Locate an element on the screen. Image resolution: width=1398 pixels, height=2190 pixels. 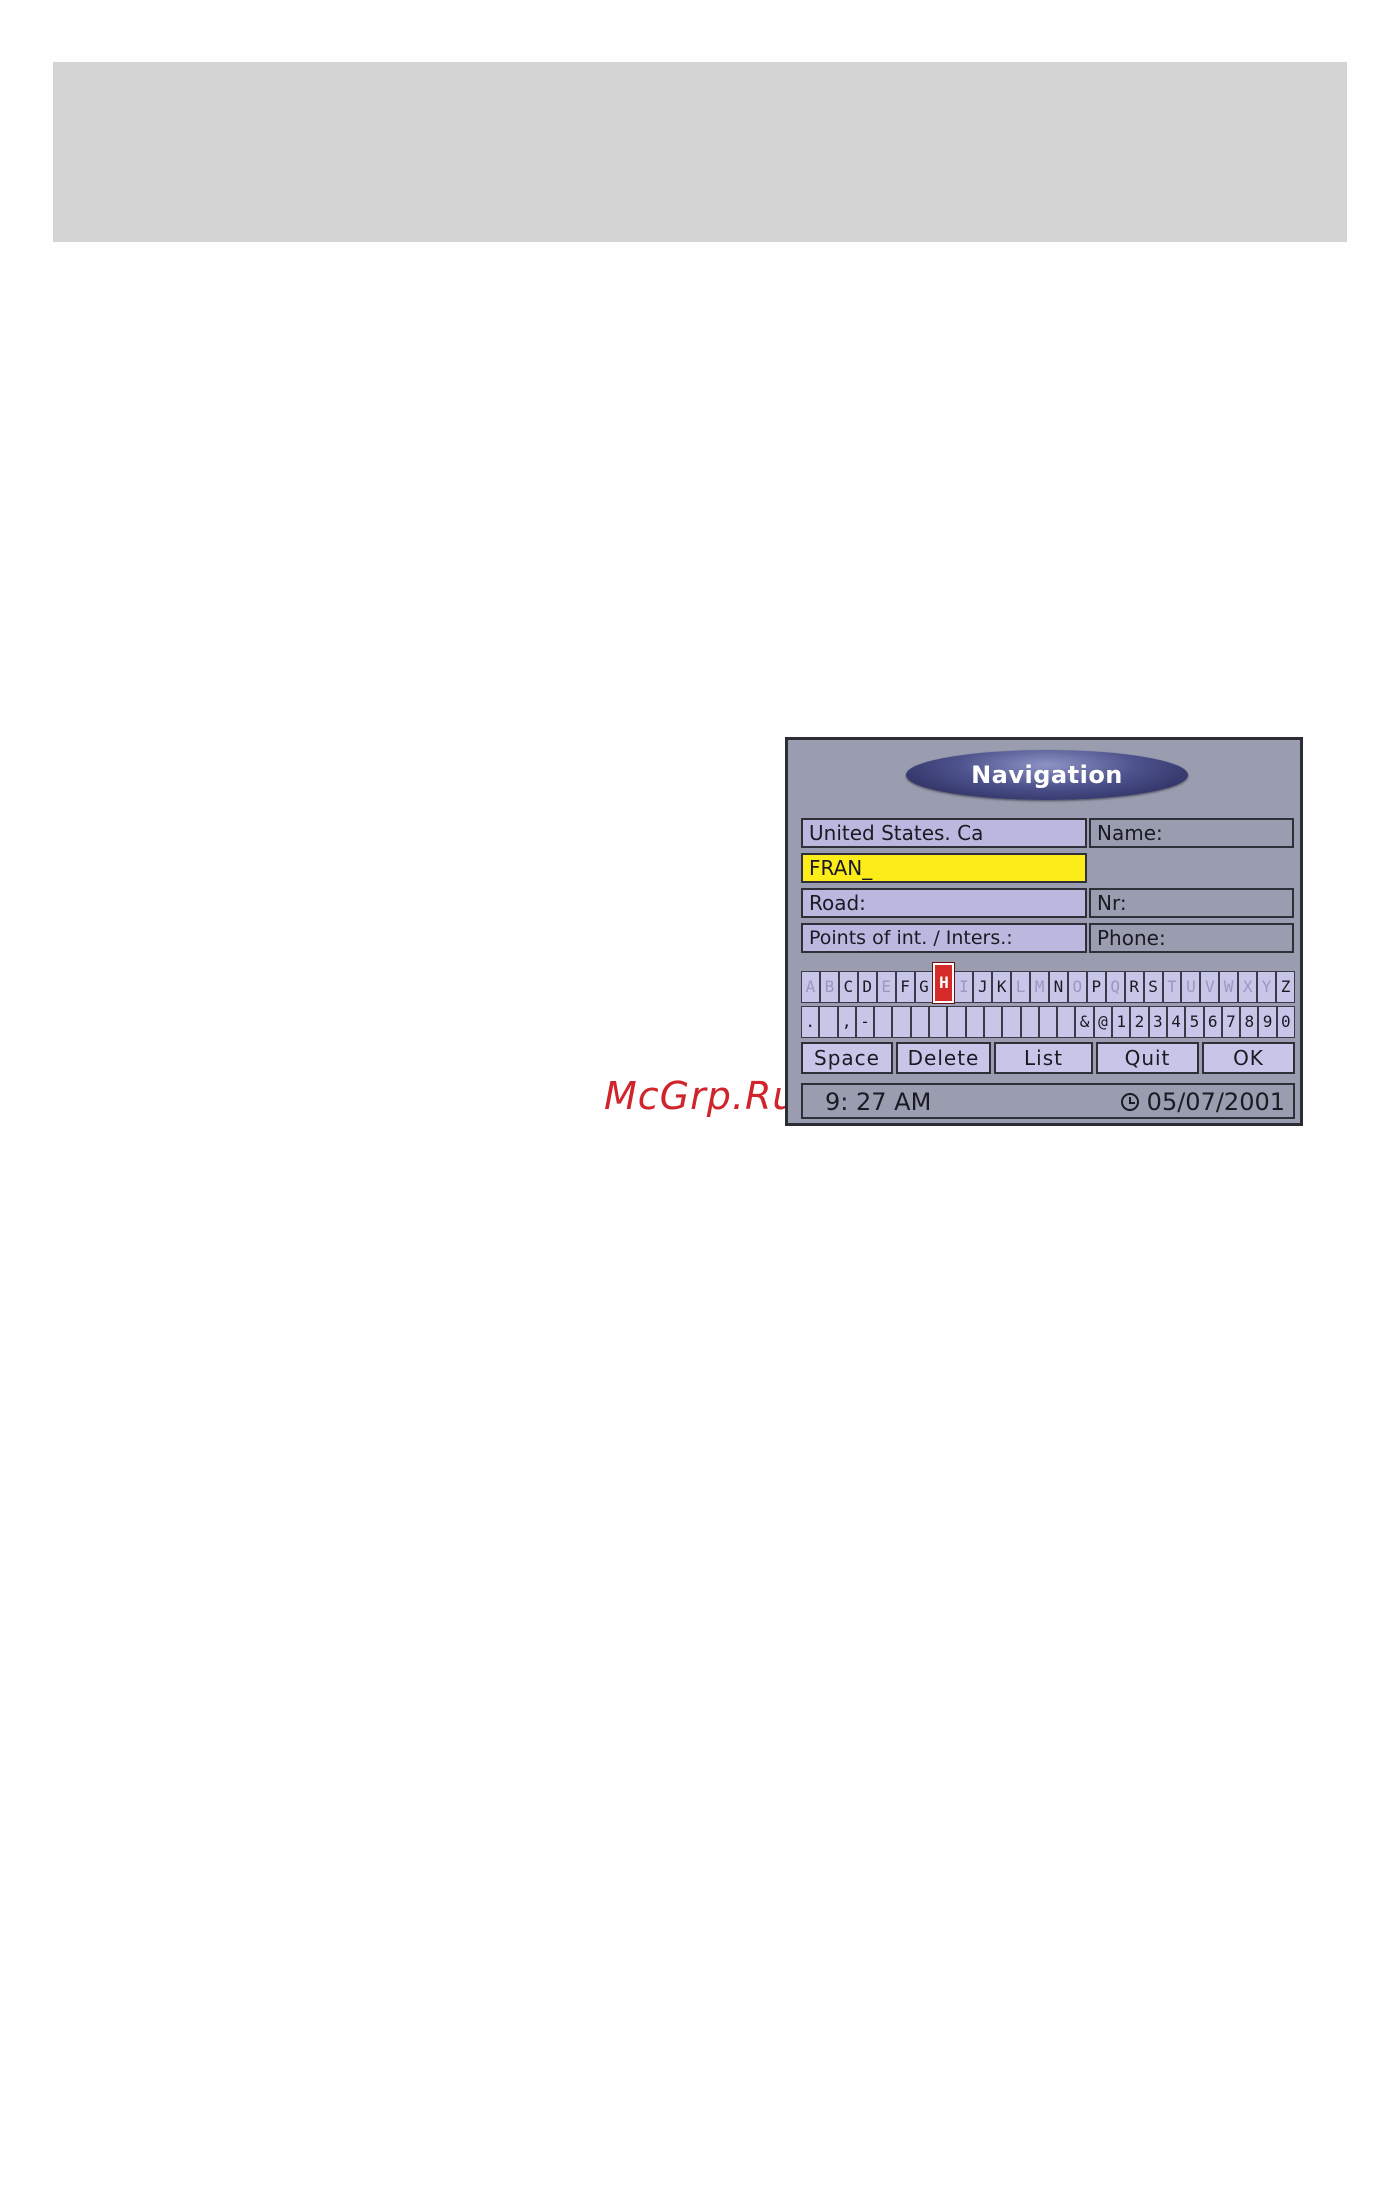
key-symbol-23: 7 is located at coordinates (1231, 1022).